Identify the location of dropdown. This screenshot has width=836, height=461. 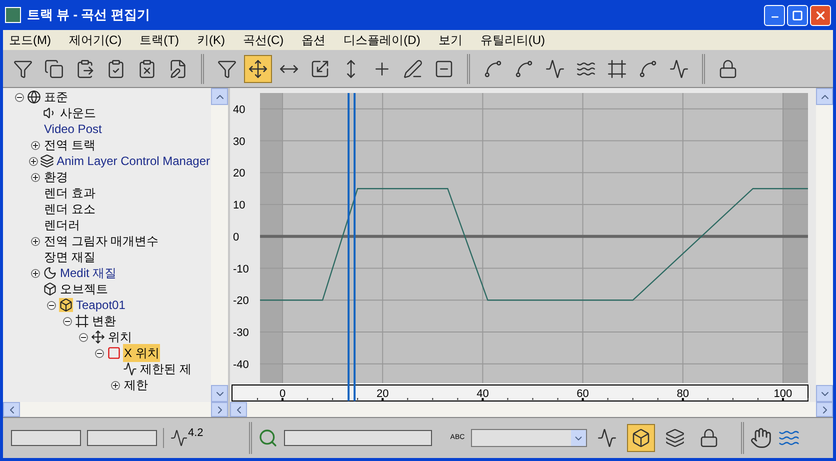
(528, 438).